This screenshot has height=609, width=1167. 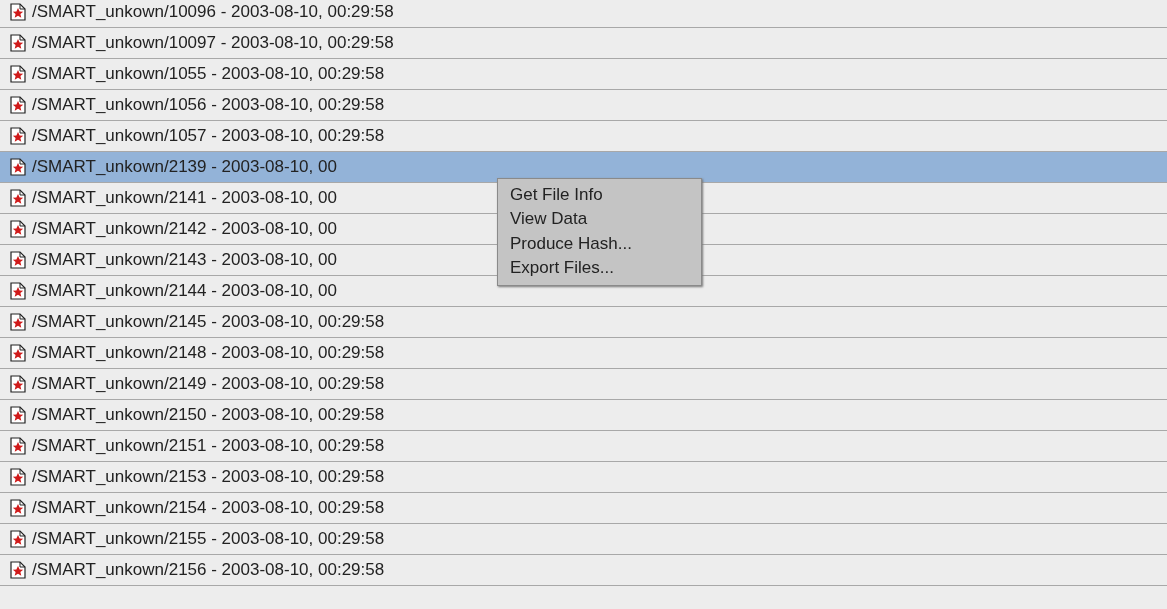 What do you see at coordinates (599, 219) in the screenshot?
I see `menu-item: View Data` at bounding box center [599, 219].